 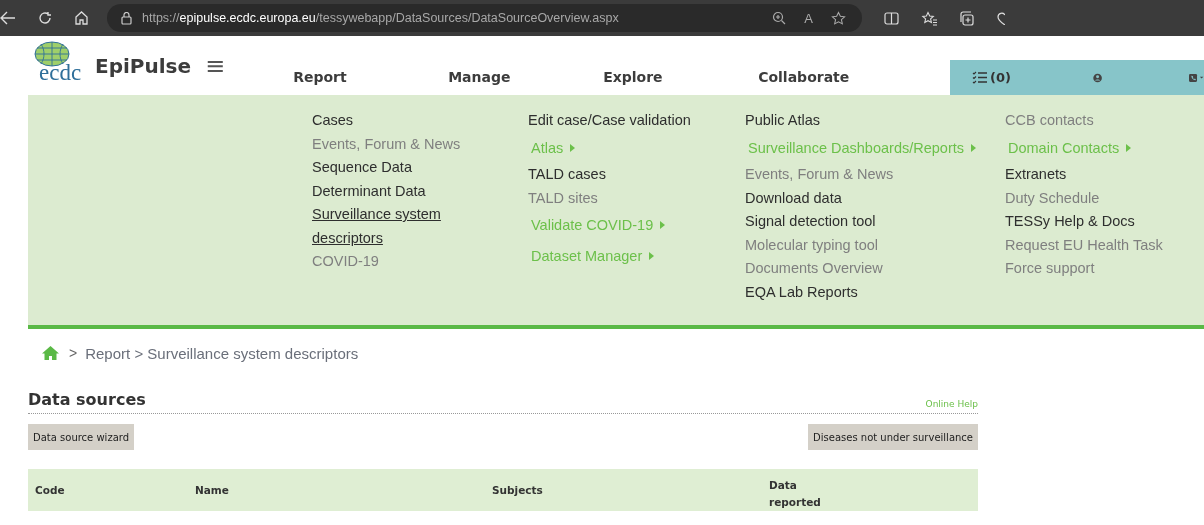 What do you see at coordinates (1100, 222) in the screenshot?
I see `menu-link: TESSy Help & Docs` at bounding box center [1100, 222].